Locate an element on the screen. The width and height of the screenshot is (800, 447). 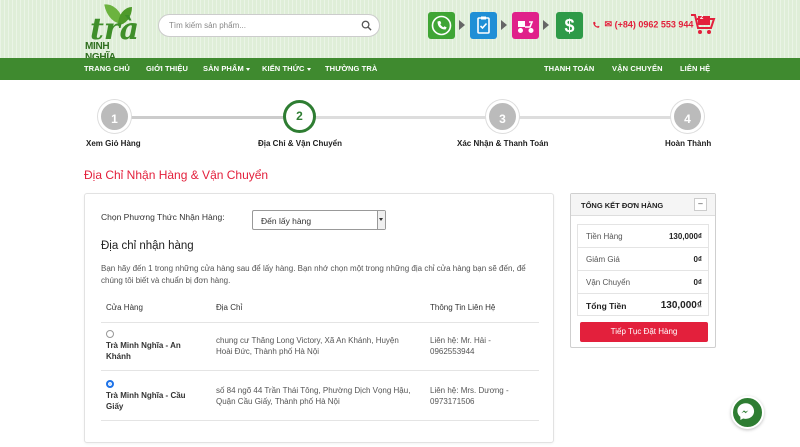
phone-icon is located at coordinates (596, 24).